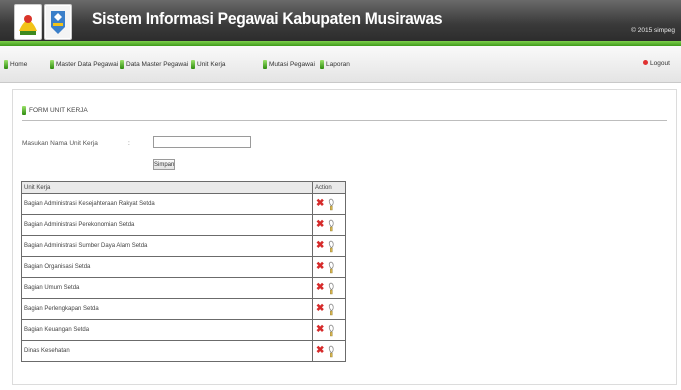  I want to click on nav-mutasi-pegawai: Mutasi Pegawai, so click(289, 64).